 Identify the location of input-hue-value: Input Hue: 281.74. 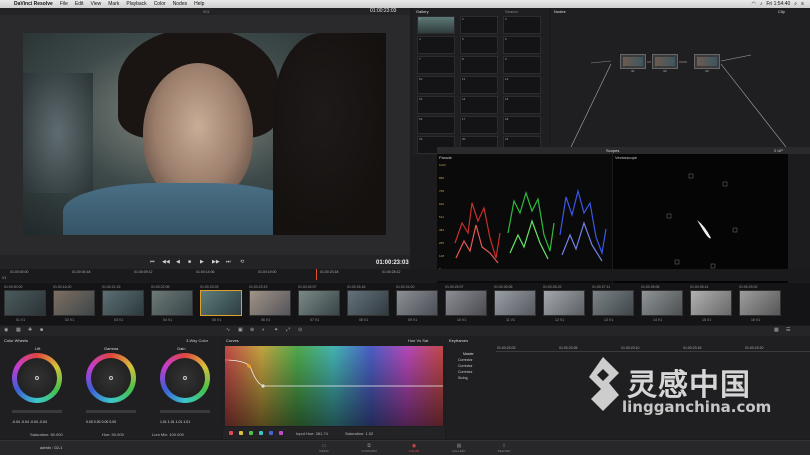
(312, 433).